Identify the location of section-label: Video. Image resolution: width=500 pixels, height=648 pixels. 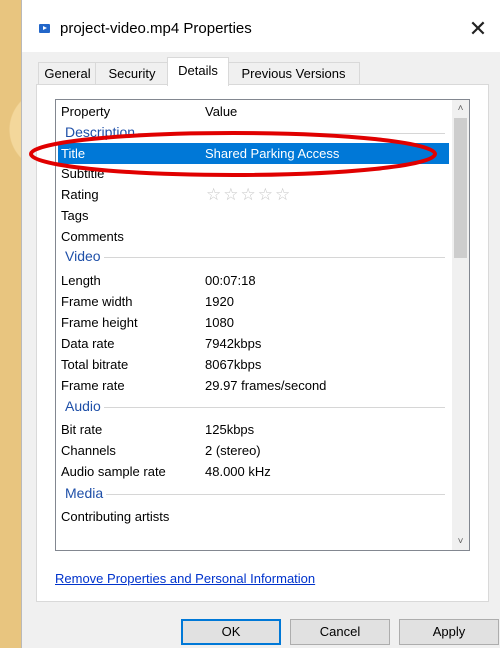
(84, 256).